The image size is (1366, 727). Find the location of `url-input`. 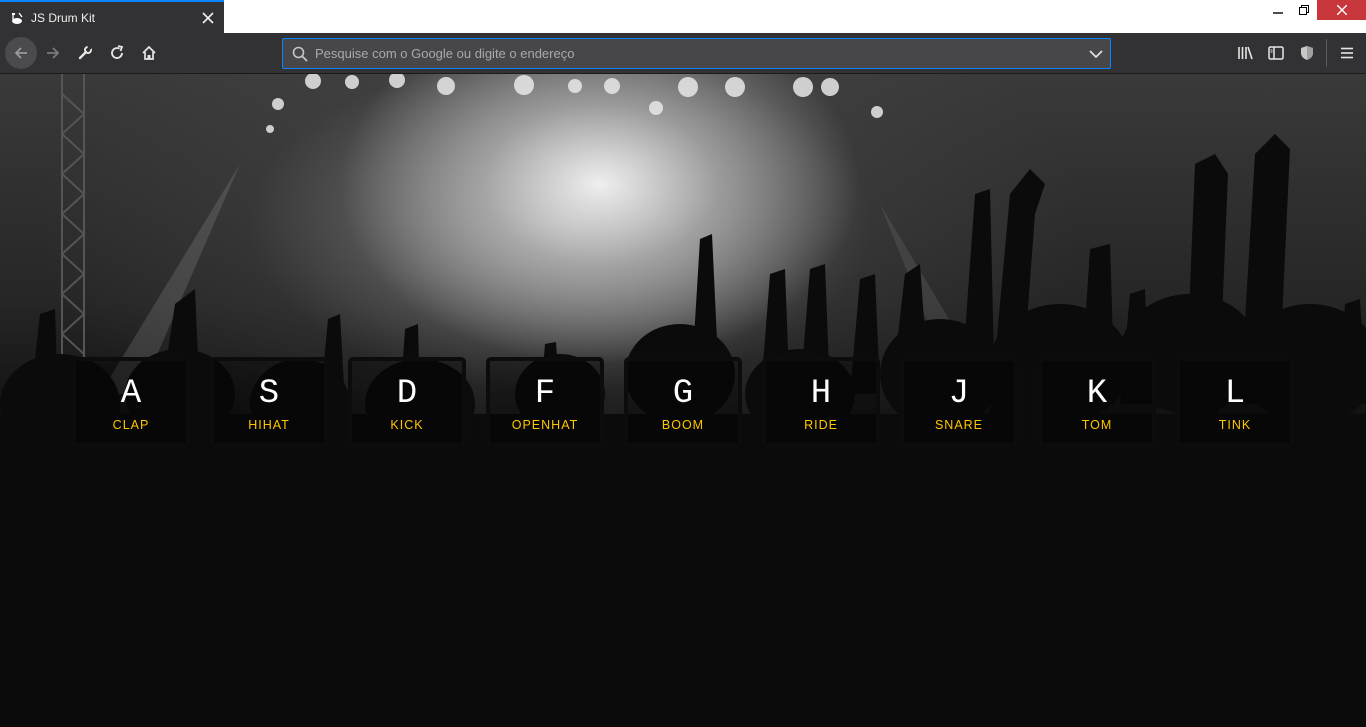

url-input is located at coordinates (698, 53).